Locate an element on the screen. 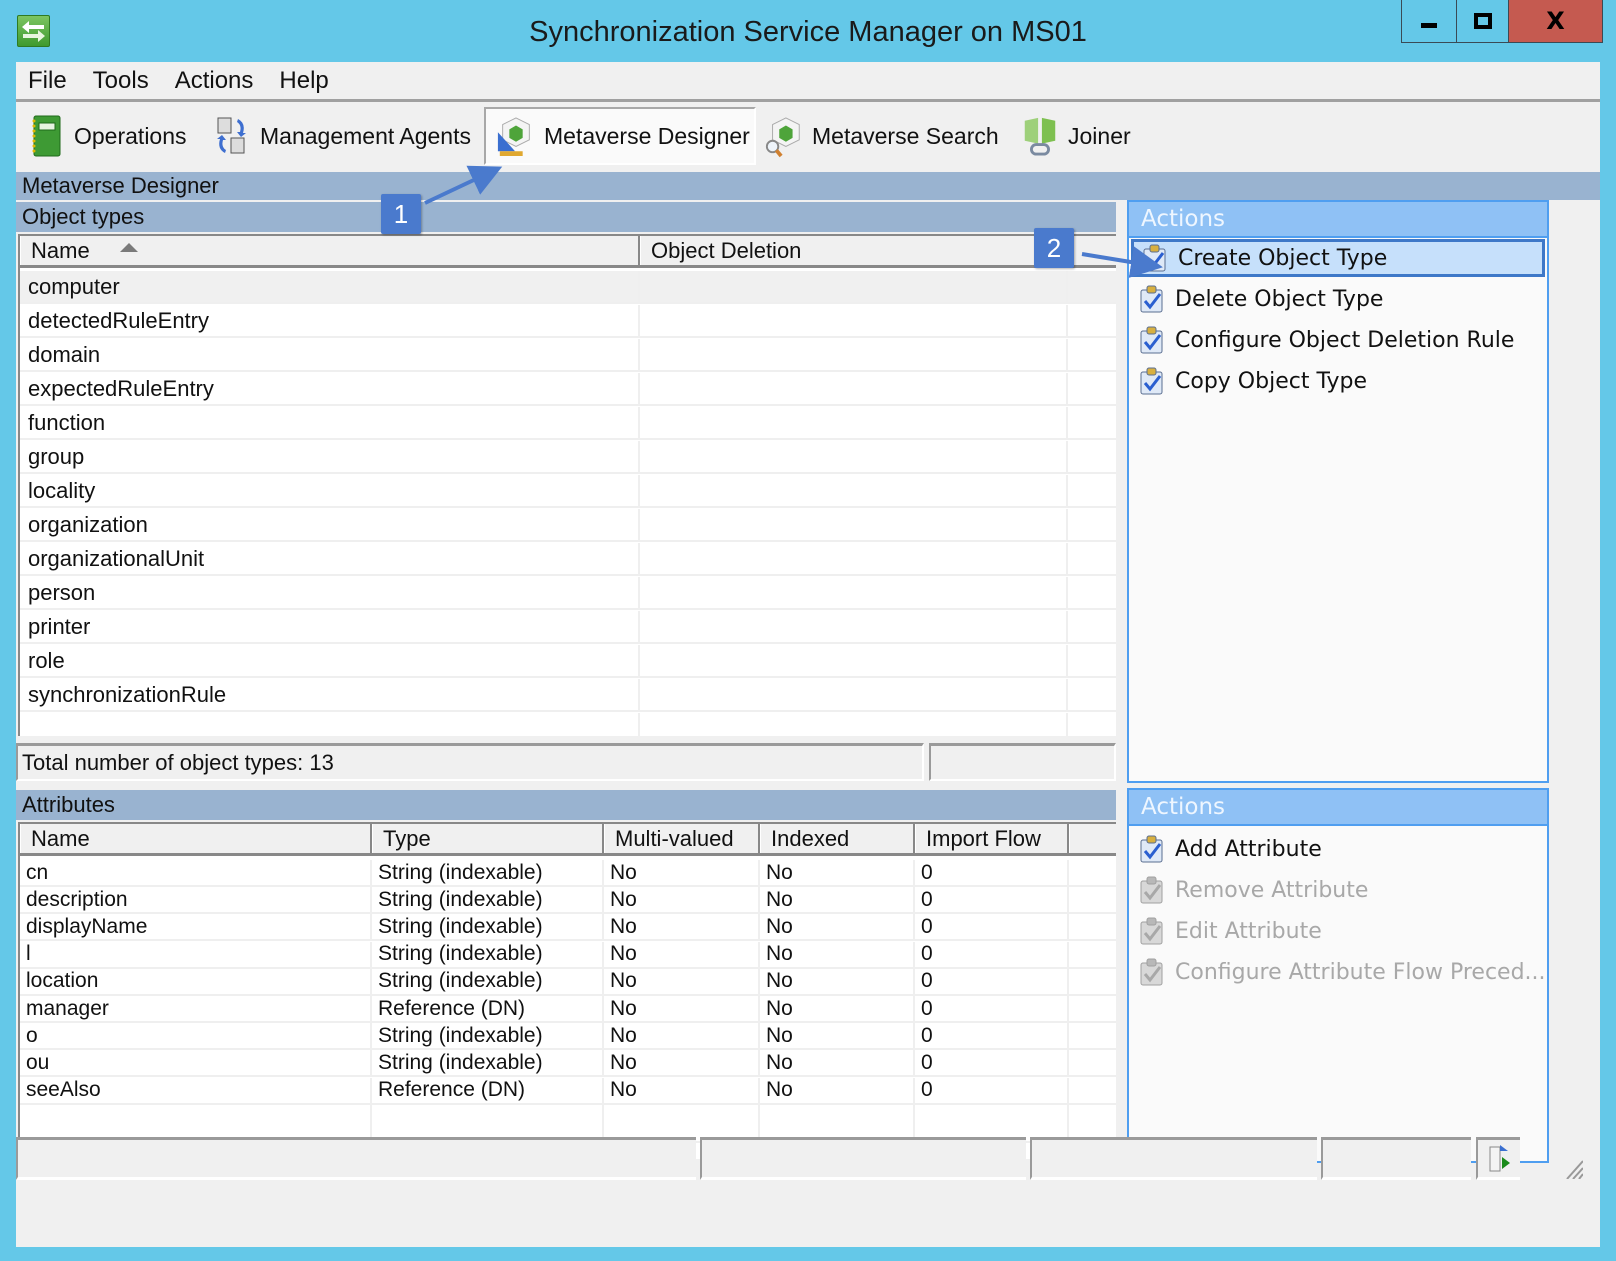  attribute-row: ou String (indexable) No No 0 is located at coordinates (568, 1064).